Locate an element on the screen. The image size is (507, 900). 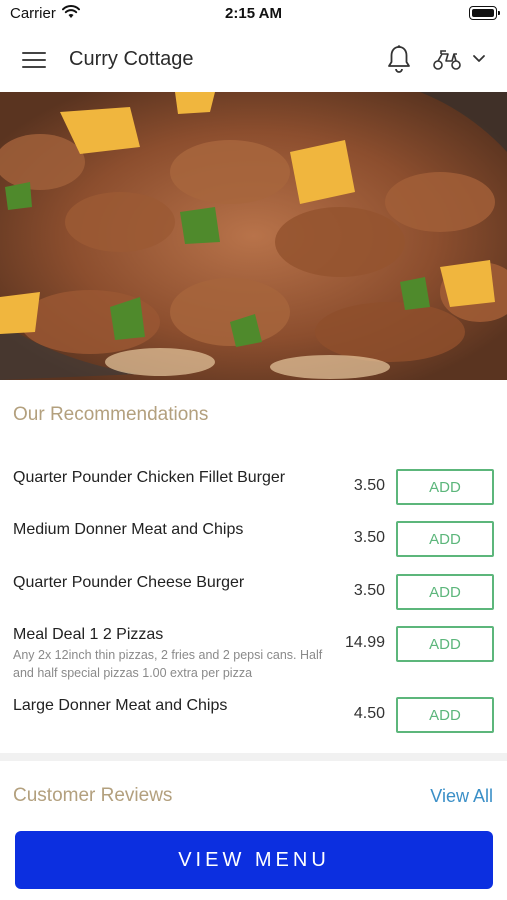
status-bar: Carrier 2:15 AM is located at coordinates (253, 14).